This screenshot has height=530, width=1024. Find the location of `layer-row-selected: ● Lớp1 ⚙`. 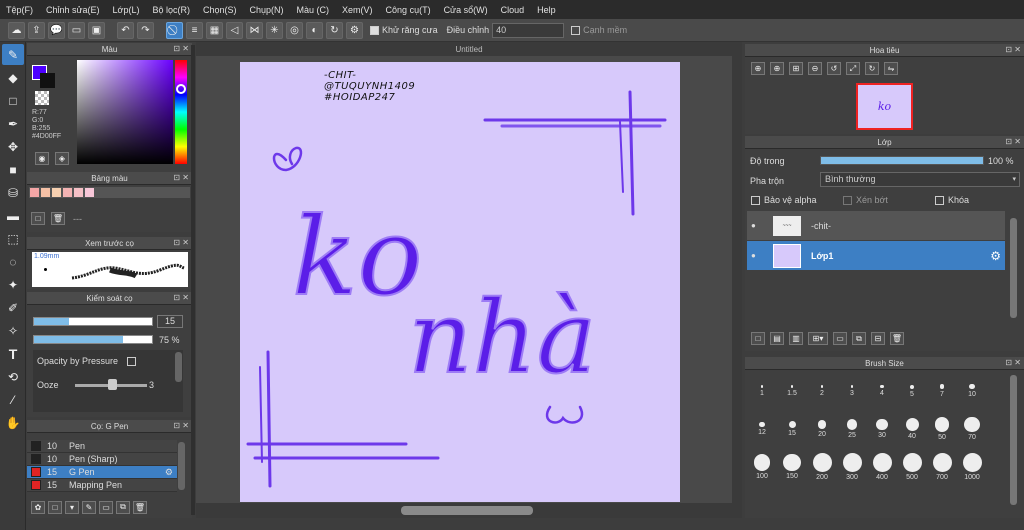

layer-row-selected: ● Lớp1 ⚙ is located at coordinates (876, 255).